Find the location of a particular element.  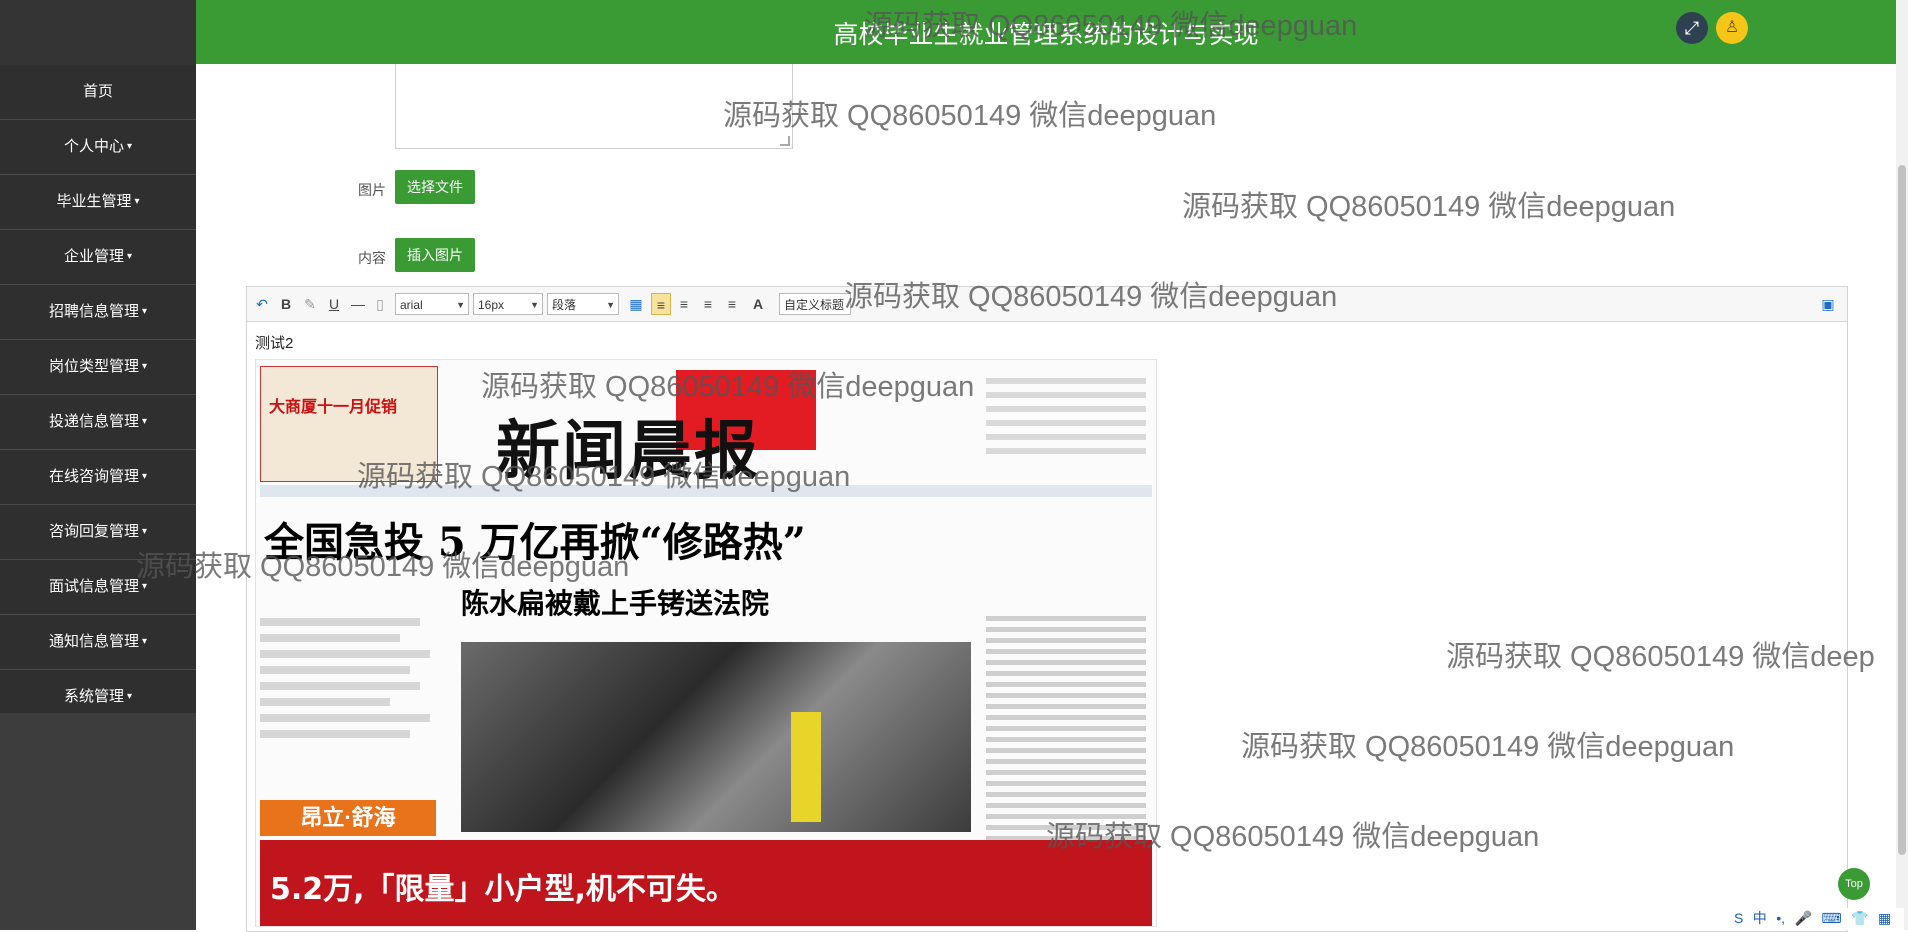

sidebar-logo-area is located at coordinates (98, 32).